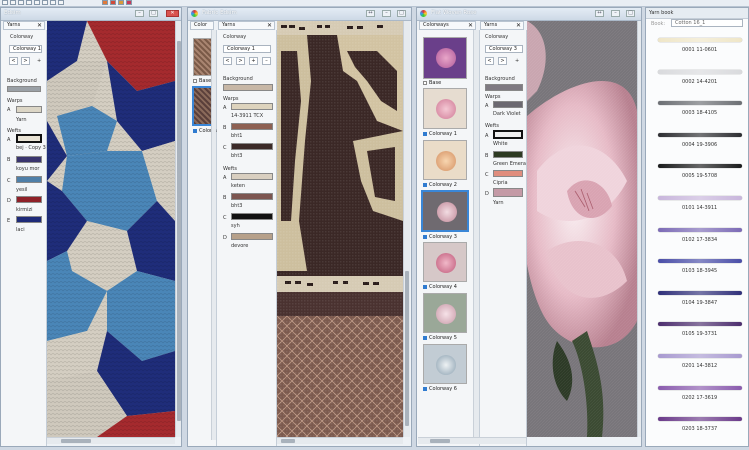 This screenshot has height=450, width=749. Describe the element at coordinates (5, 2) in the screenshot. I see `back-icon` at that location.